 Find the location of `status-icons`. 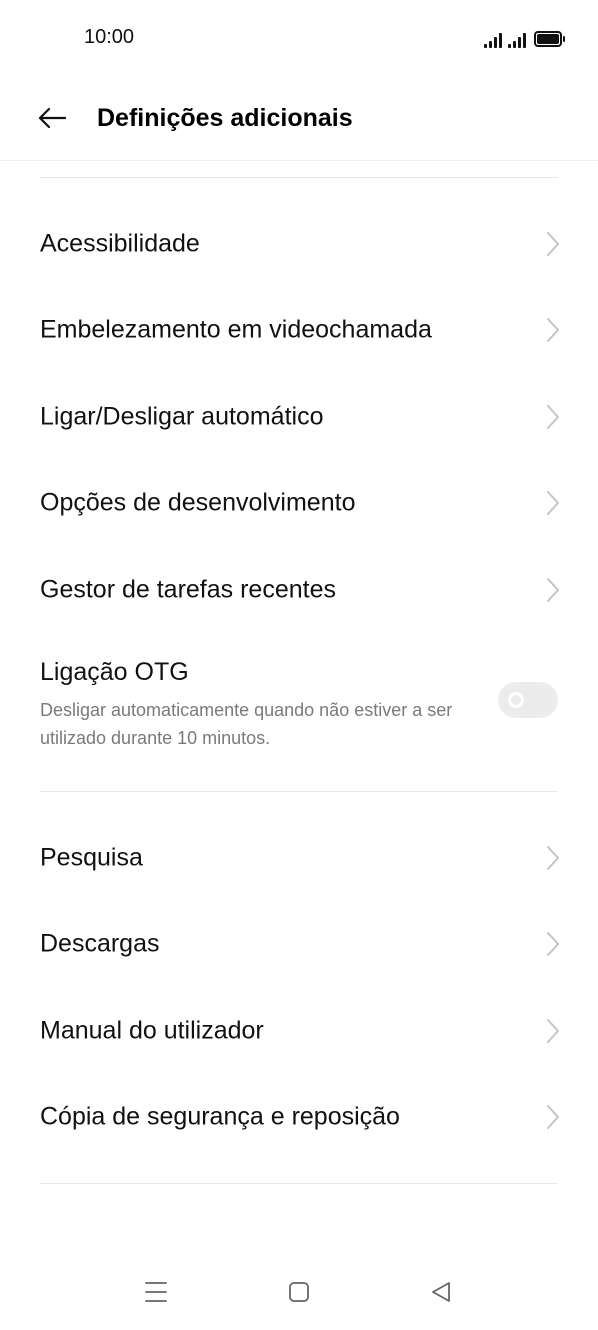

status-icons is located at coordinates (524, 38).